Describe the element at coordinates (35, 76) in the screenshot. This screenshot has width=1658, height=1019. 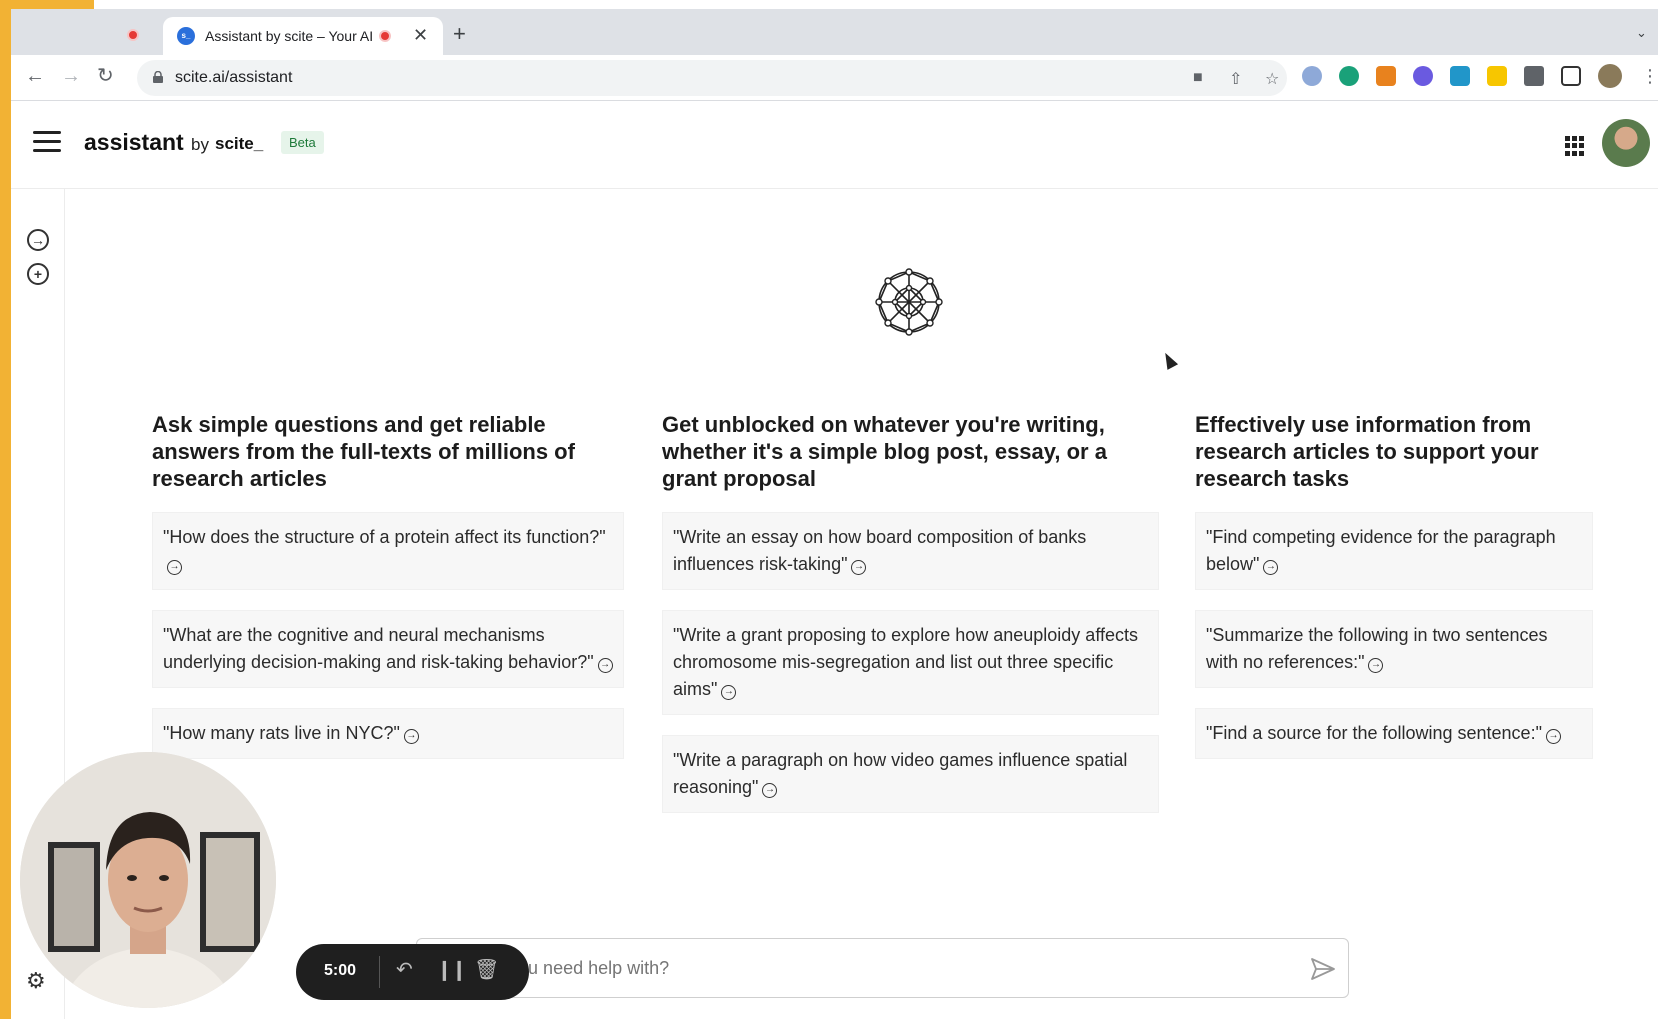
I see `back-icon: ←` at that location.